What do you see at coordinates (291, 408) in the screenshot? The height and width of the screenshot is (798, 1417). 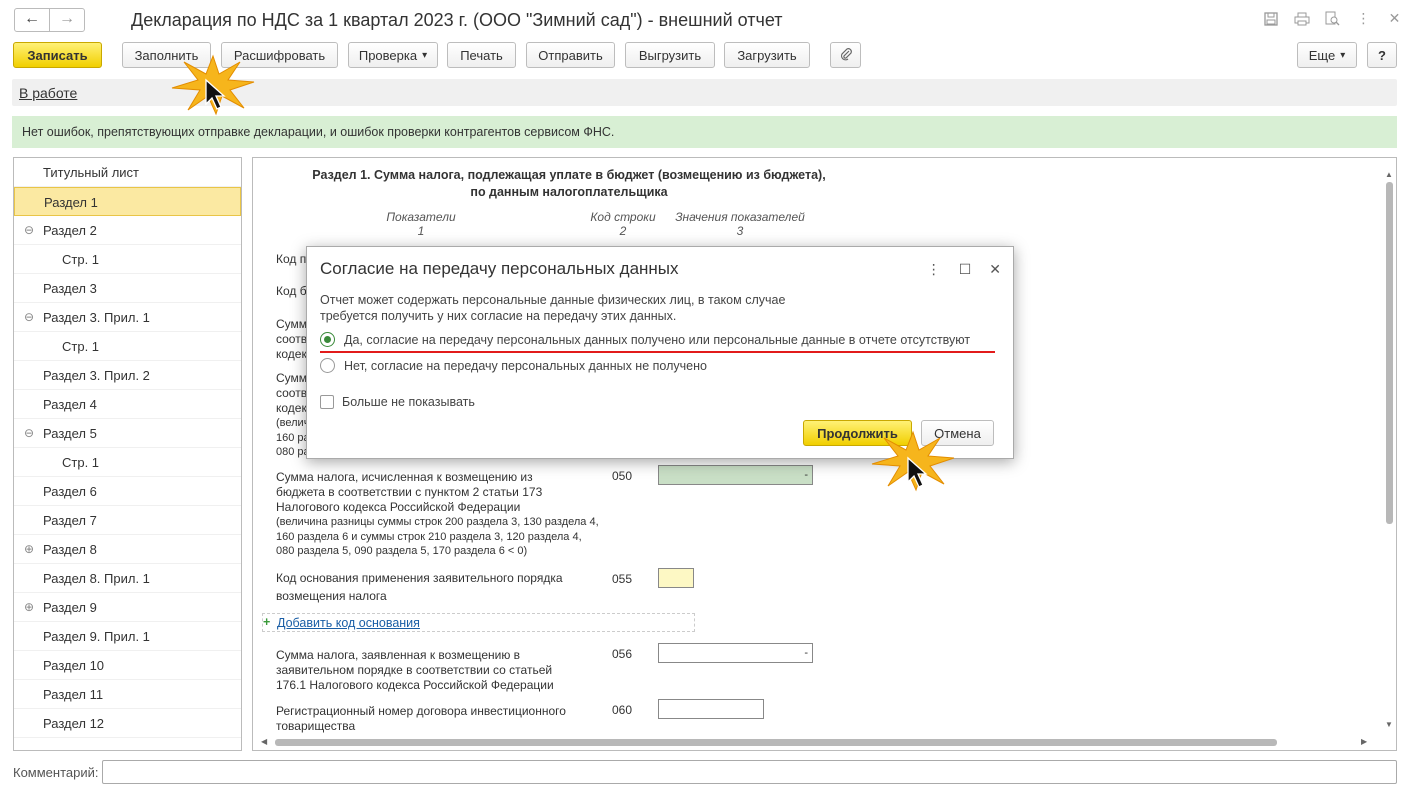 I see `row-label-line: кодек` at bounding box center [291, 408].